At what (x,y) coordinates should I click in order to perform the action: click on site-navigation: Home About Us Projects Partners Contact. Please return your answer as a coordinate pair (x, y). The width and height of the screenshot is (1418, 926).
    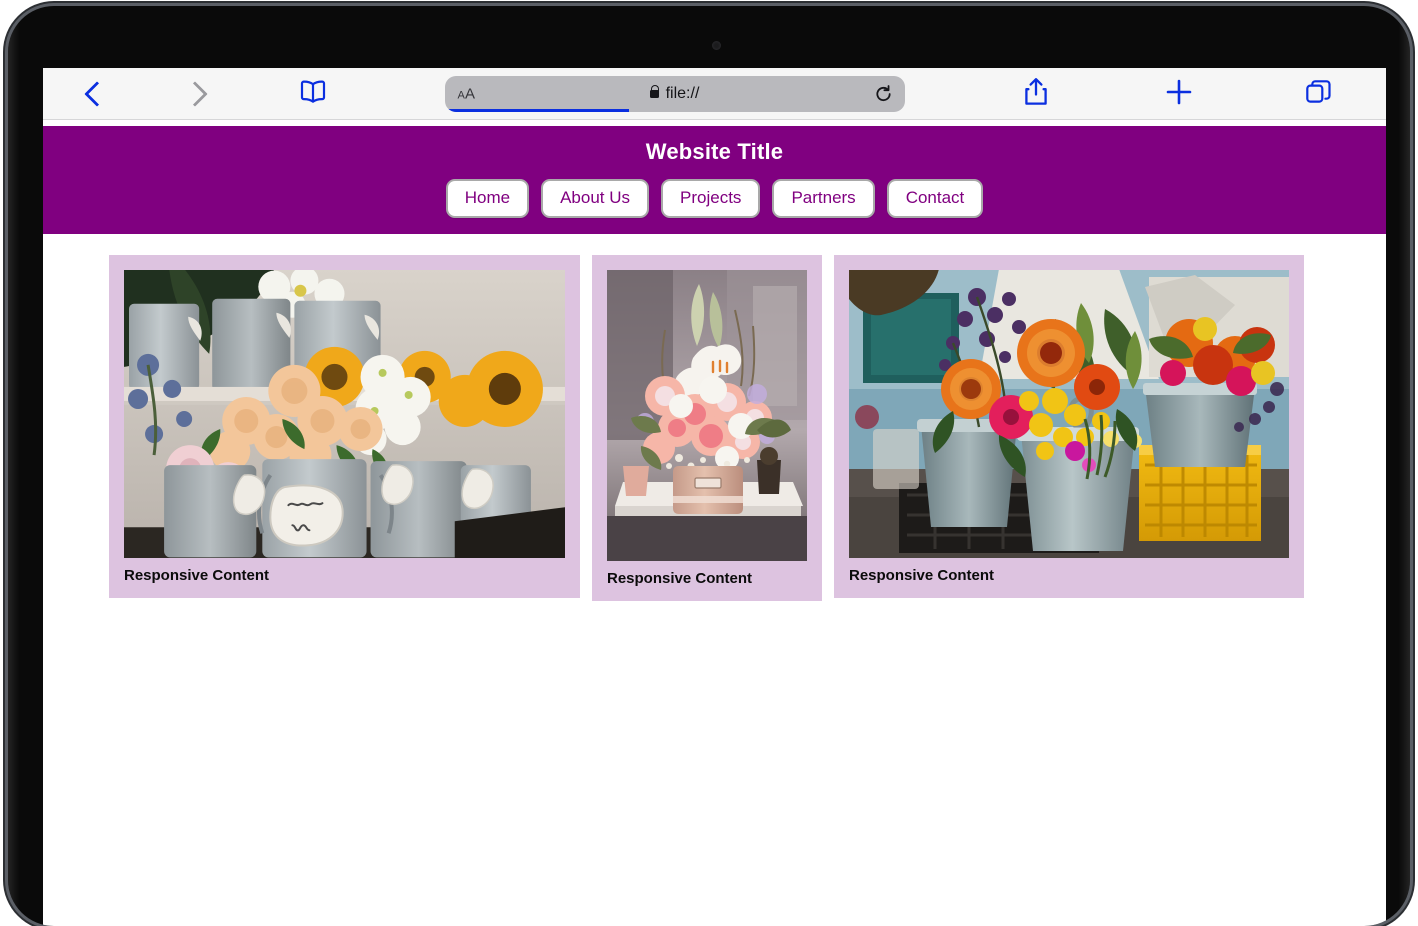
    Looking at the image, I should click on (714, 198).